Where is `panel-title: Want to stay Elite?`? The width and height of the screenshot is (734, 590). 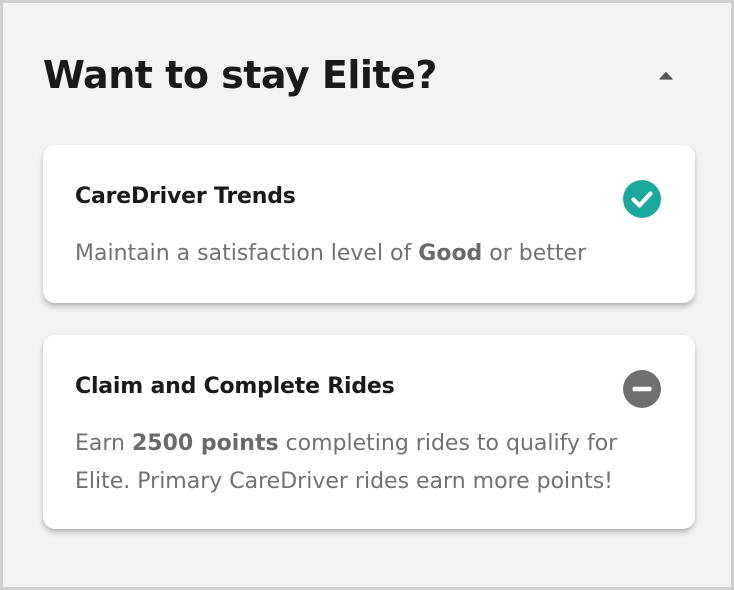 panel-title: Want to stay Elite? is located at coordinates (240, 75).